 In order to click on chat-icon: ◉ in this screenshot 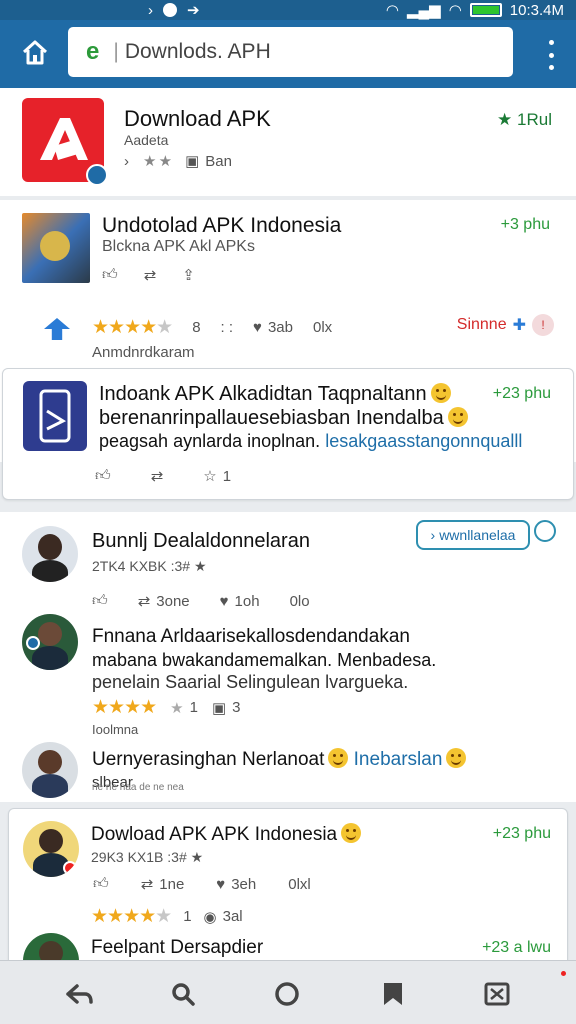, I will do `click(210, 917)`.